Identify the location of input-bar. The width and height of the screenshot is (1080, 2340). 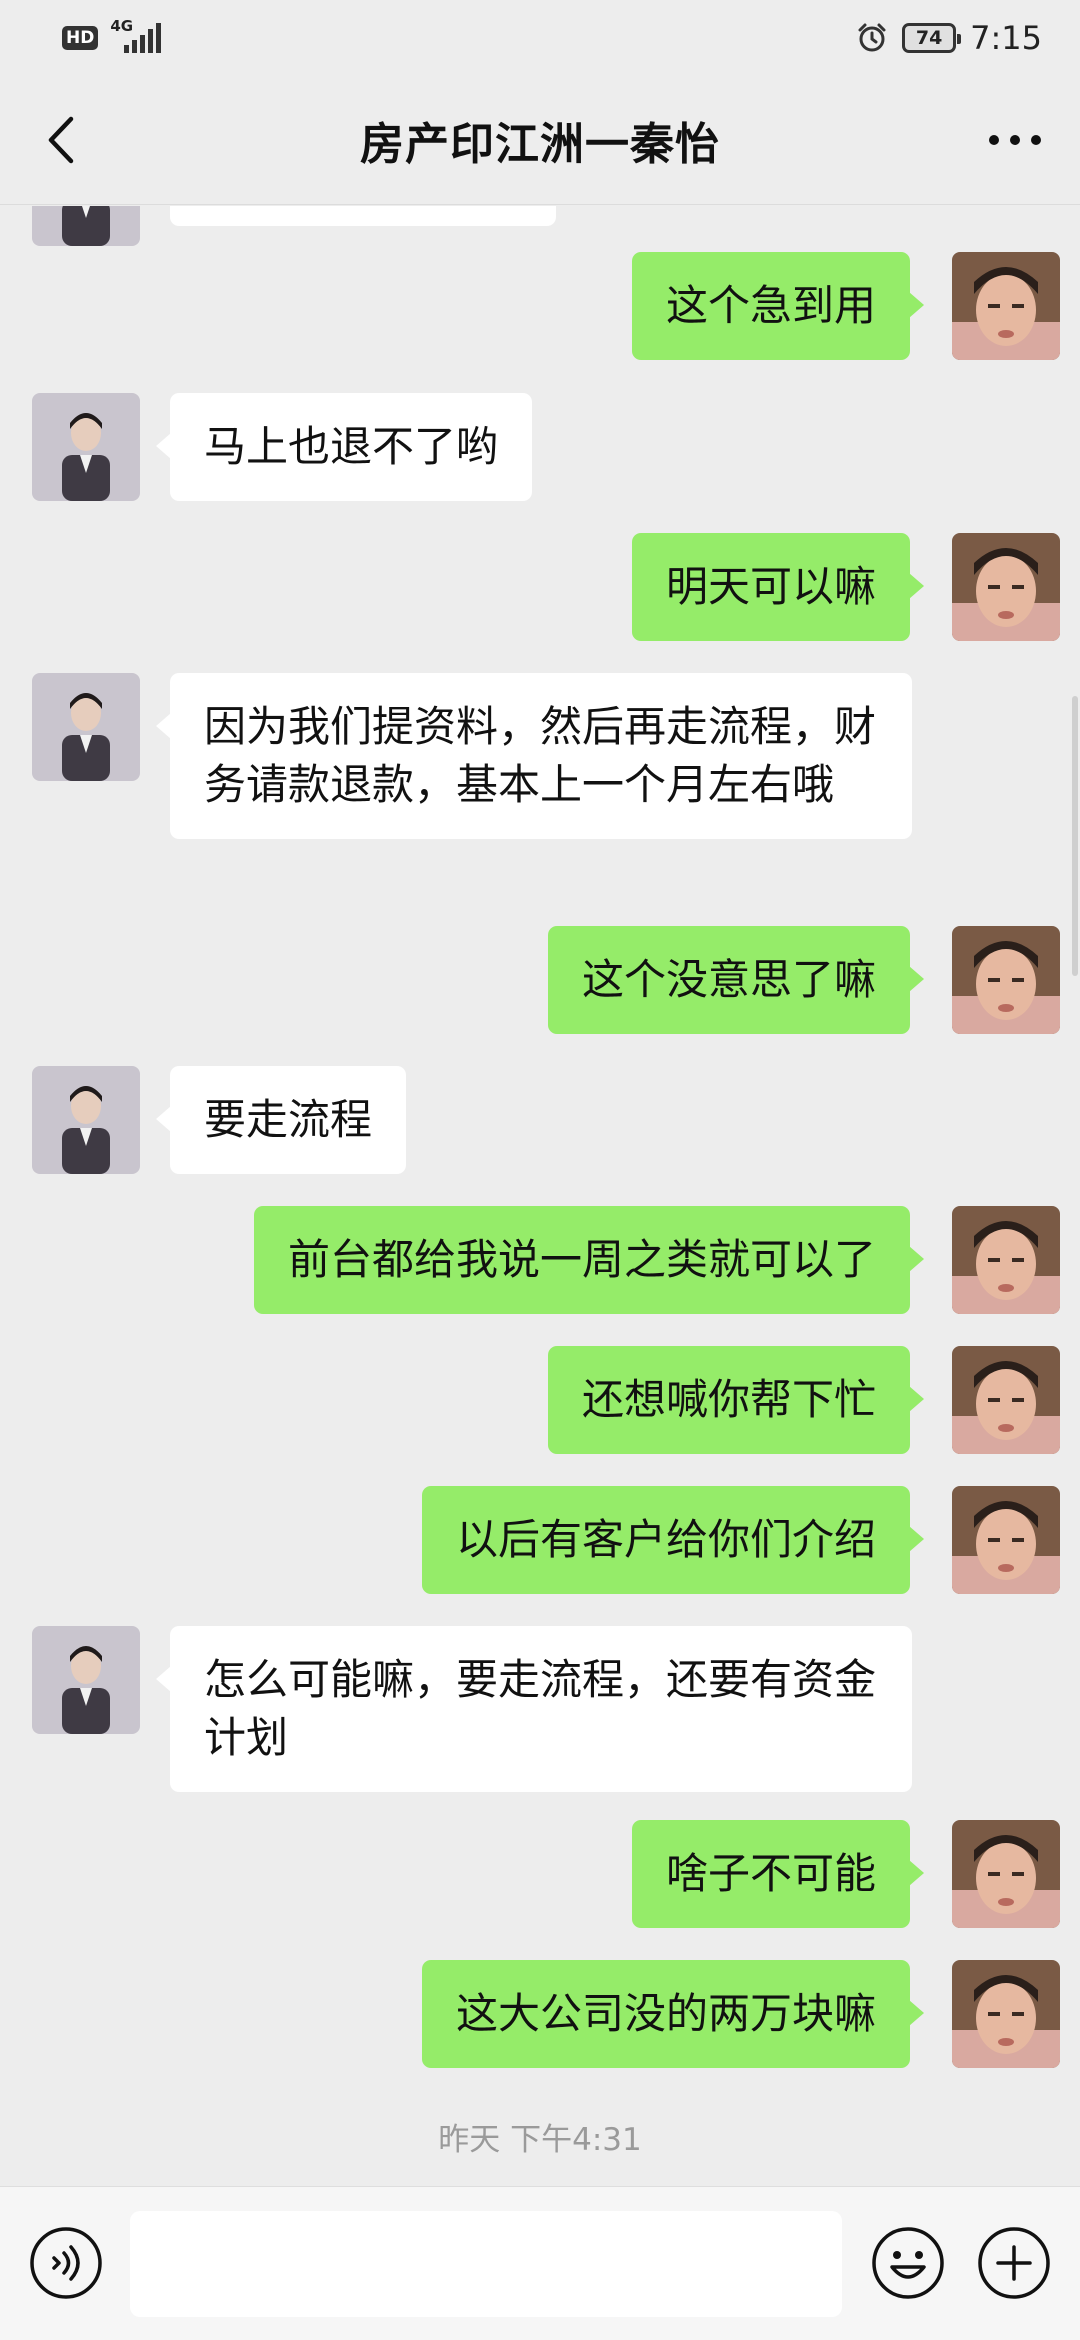
(540, 2263).